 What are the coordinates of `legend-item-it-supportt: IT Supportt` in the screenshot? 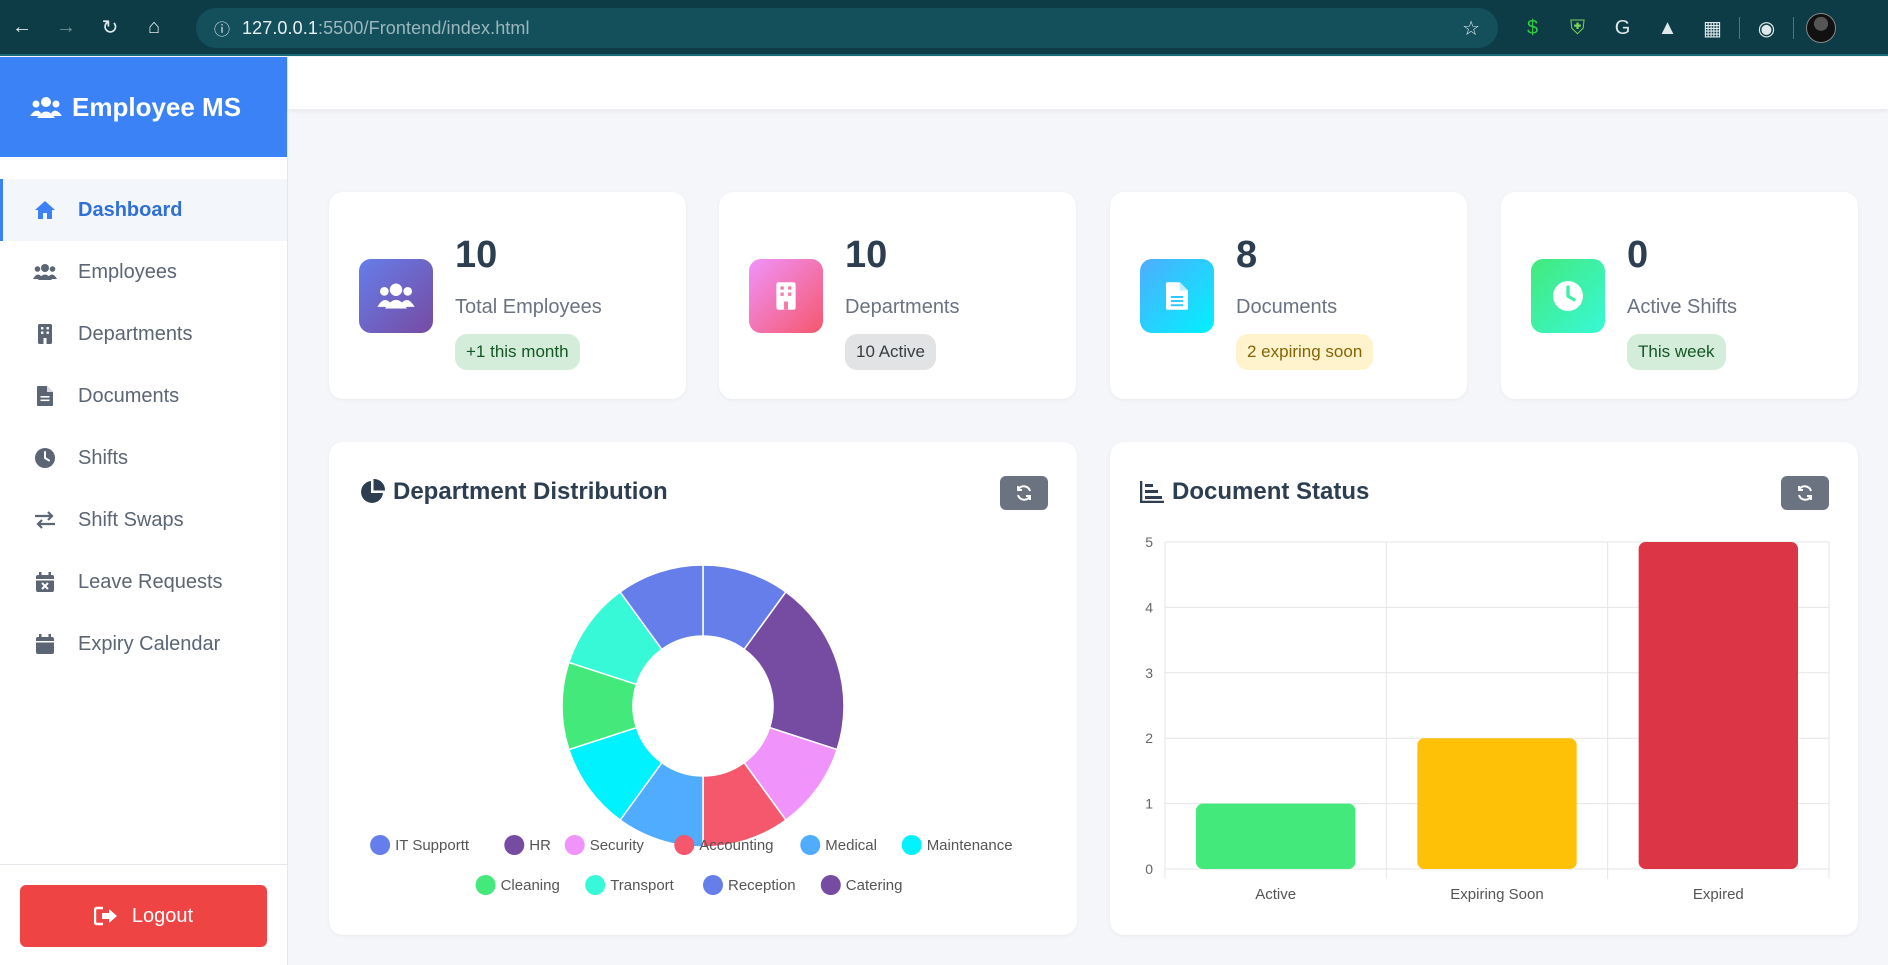 It's located at (420, 845).